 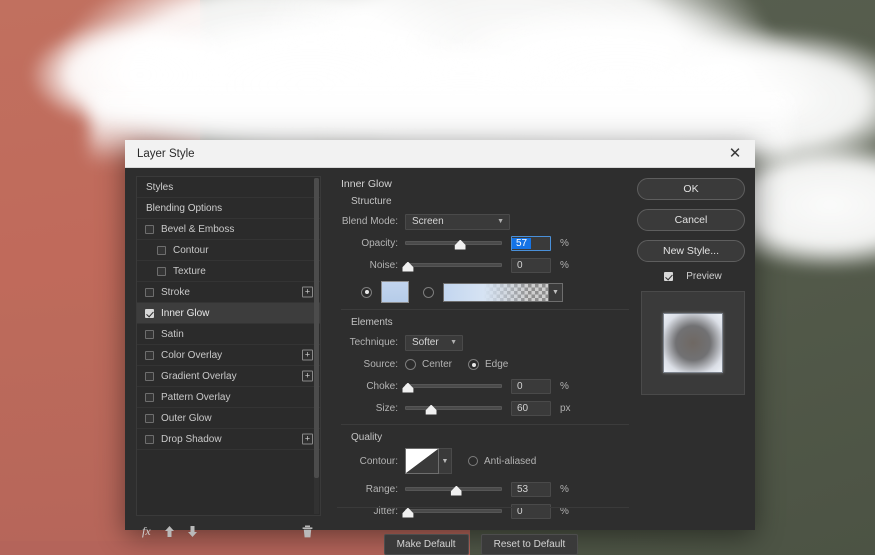 I want to click on size-value: 60, so click(x=523, y=408).